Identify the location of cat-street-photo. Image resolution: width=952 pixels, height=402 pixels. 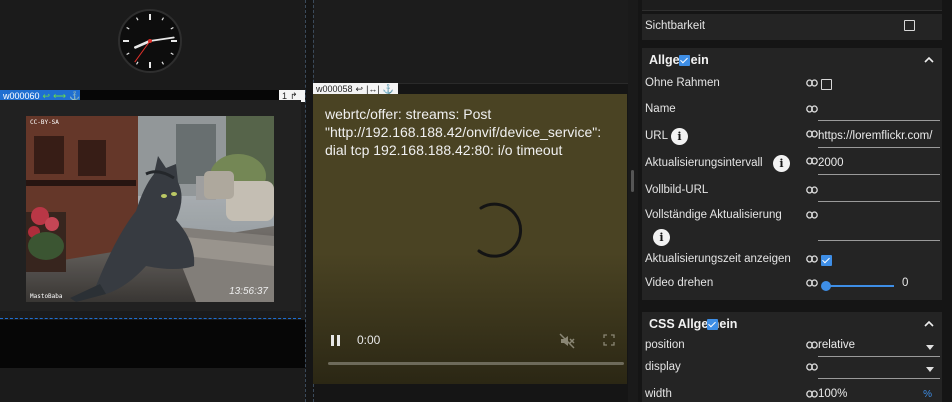
(150, 209).